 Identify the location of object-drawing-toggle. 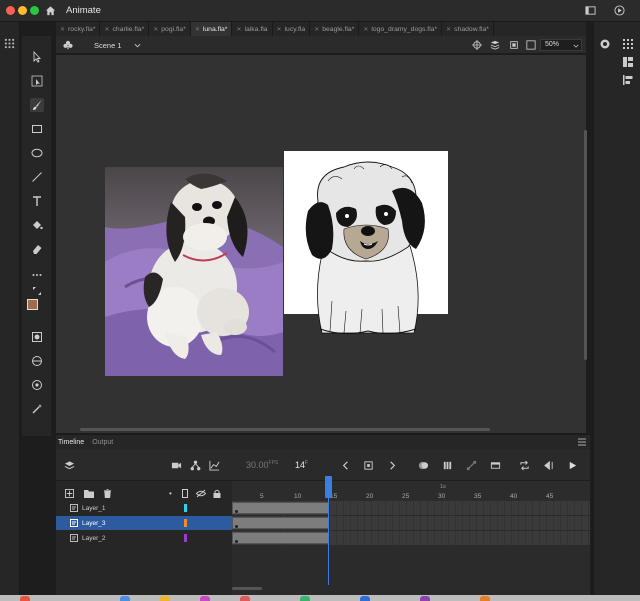
(37, 337).